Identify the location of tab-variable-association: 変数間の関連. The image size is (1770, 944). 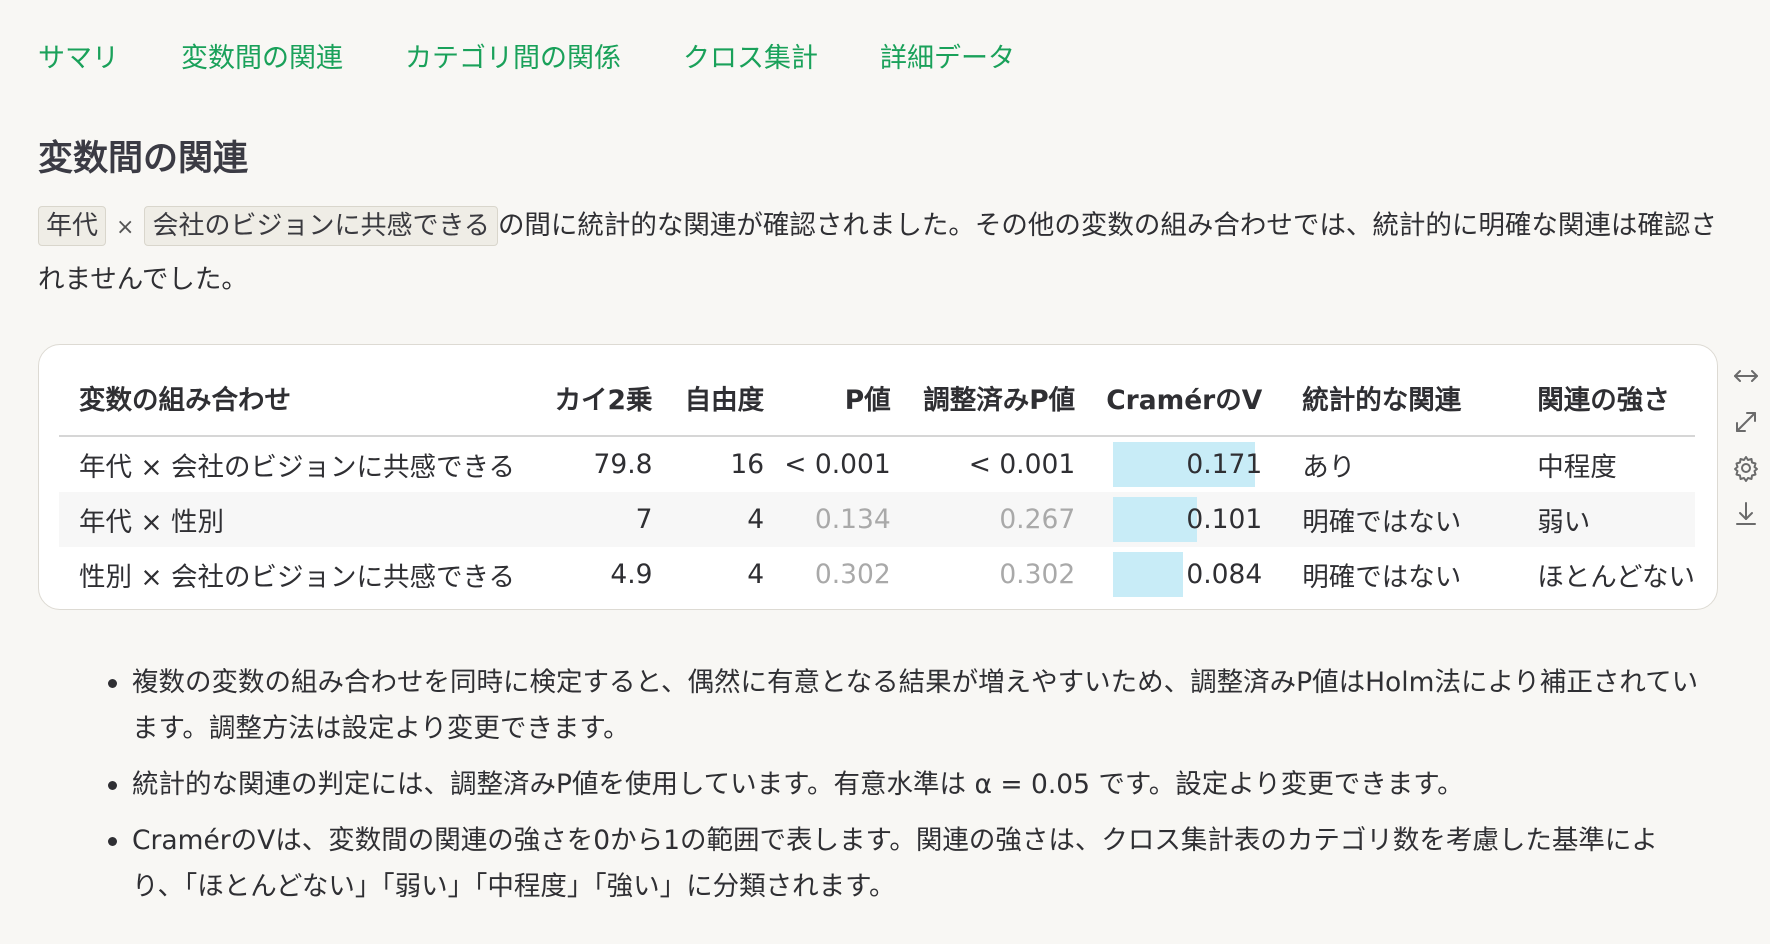
(262, 55).